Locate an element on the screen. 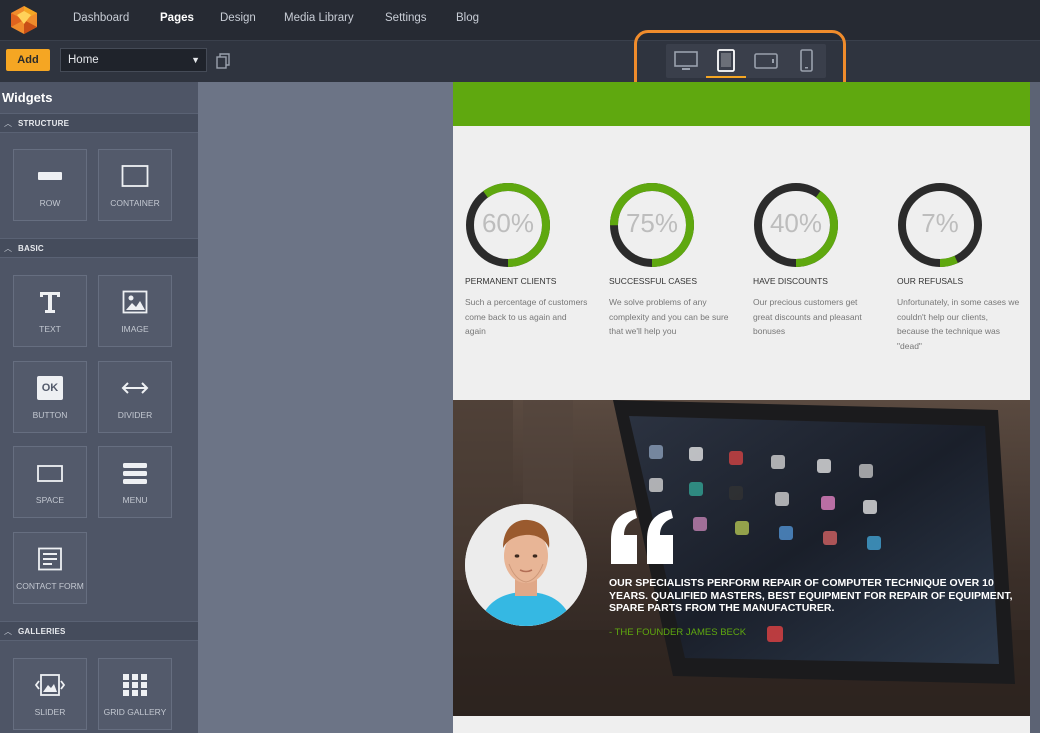  tablet-icon is located at coordinates (726, 60).